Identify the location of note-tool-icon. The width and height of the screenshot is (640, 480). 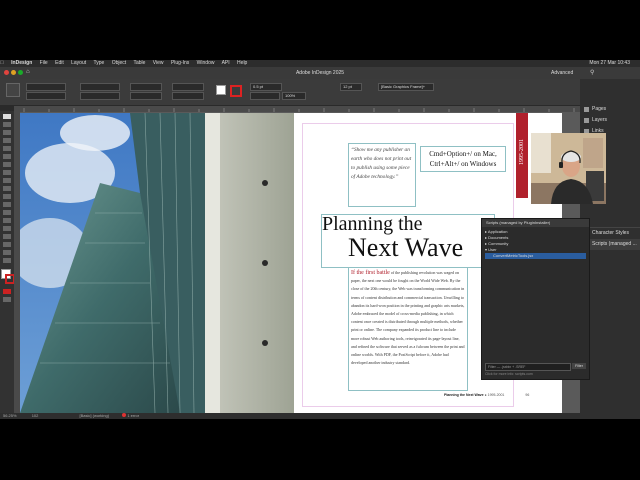
(7, 236).